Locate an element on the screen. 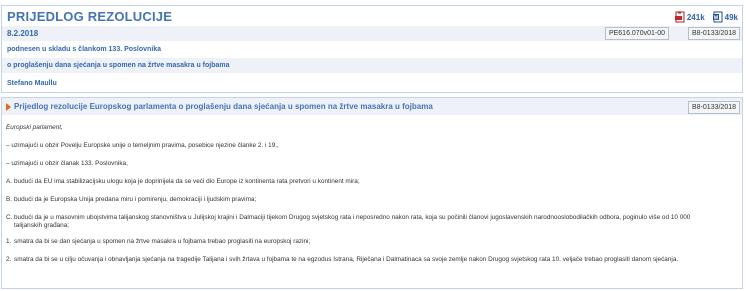 This screenshot has height=291, width=746. doc-size: 49k is located at coordinates (731, 17).